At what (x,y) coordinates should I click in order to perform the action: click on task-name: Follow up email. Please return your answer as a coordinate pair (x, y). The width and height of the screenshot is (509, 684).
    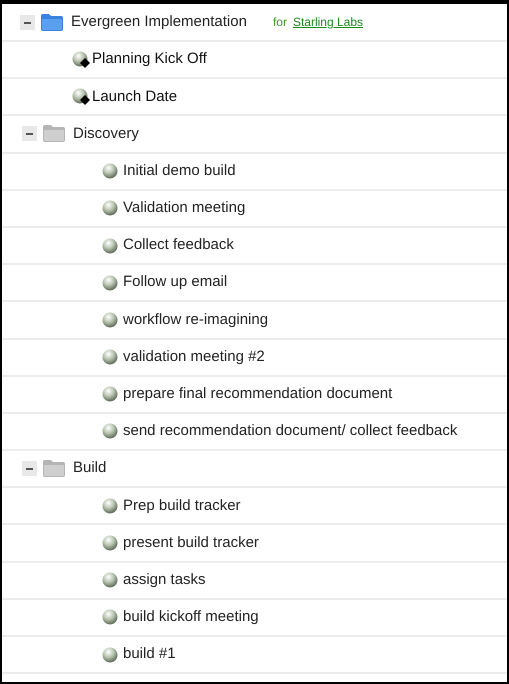
    Looking at the image, I should click on (175, 282).